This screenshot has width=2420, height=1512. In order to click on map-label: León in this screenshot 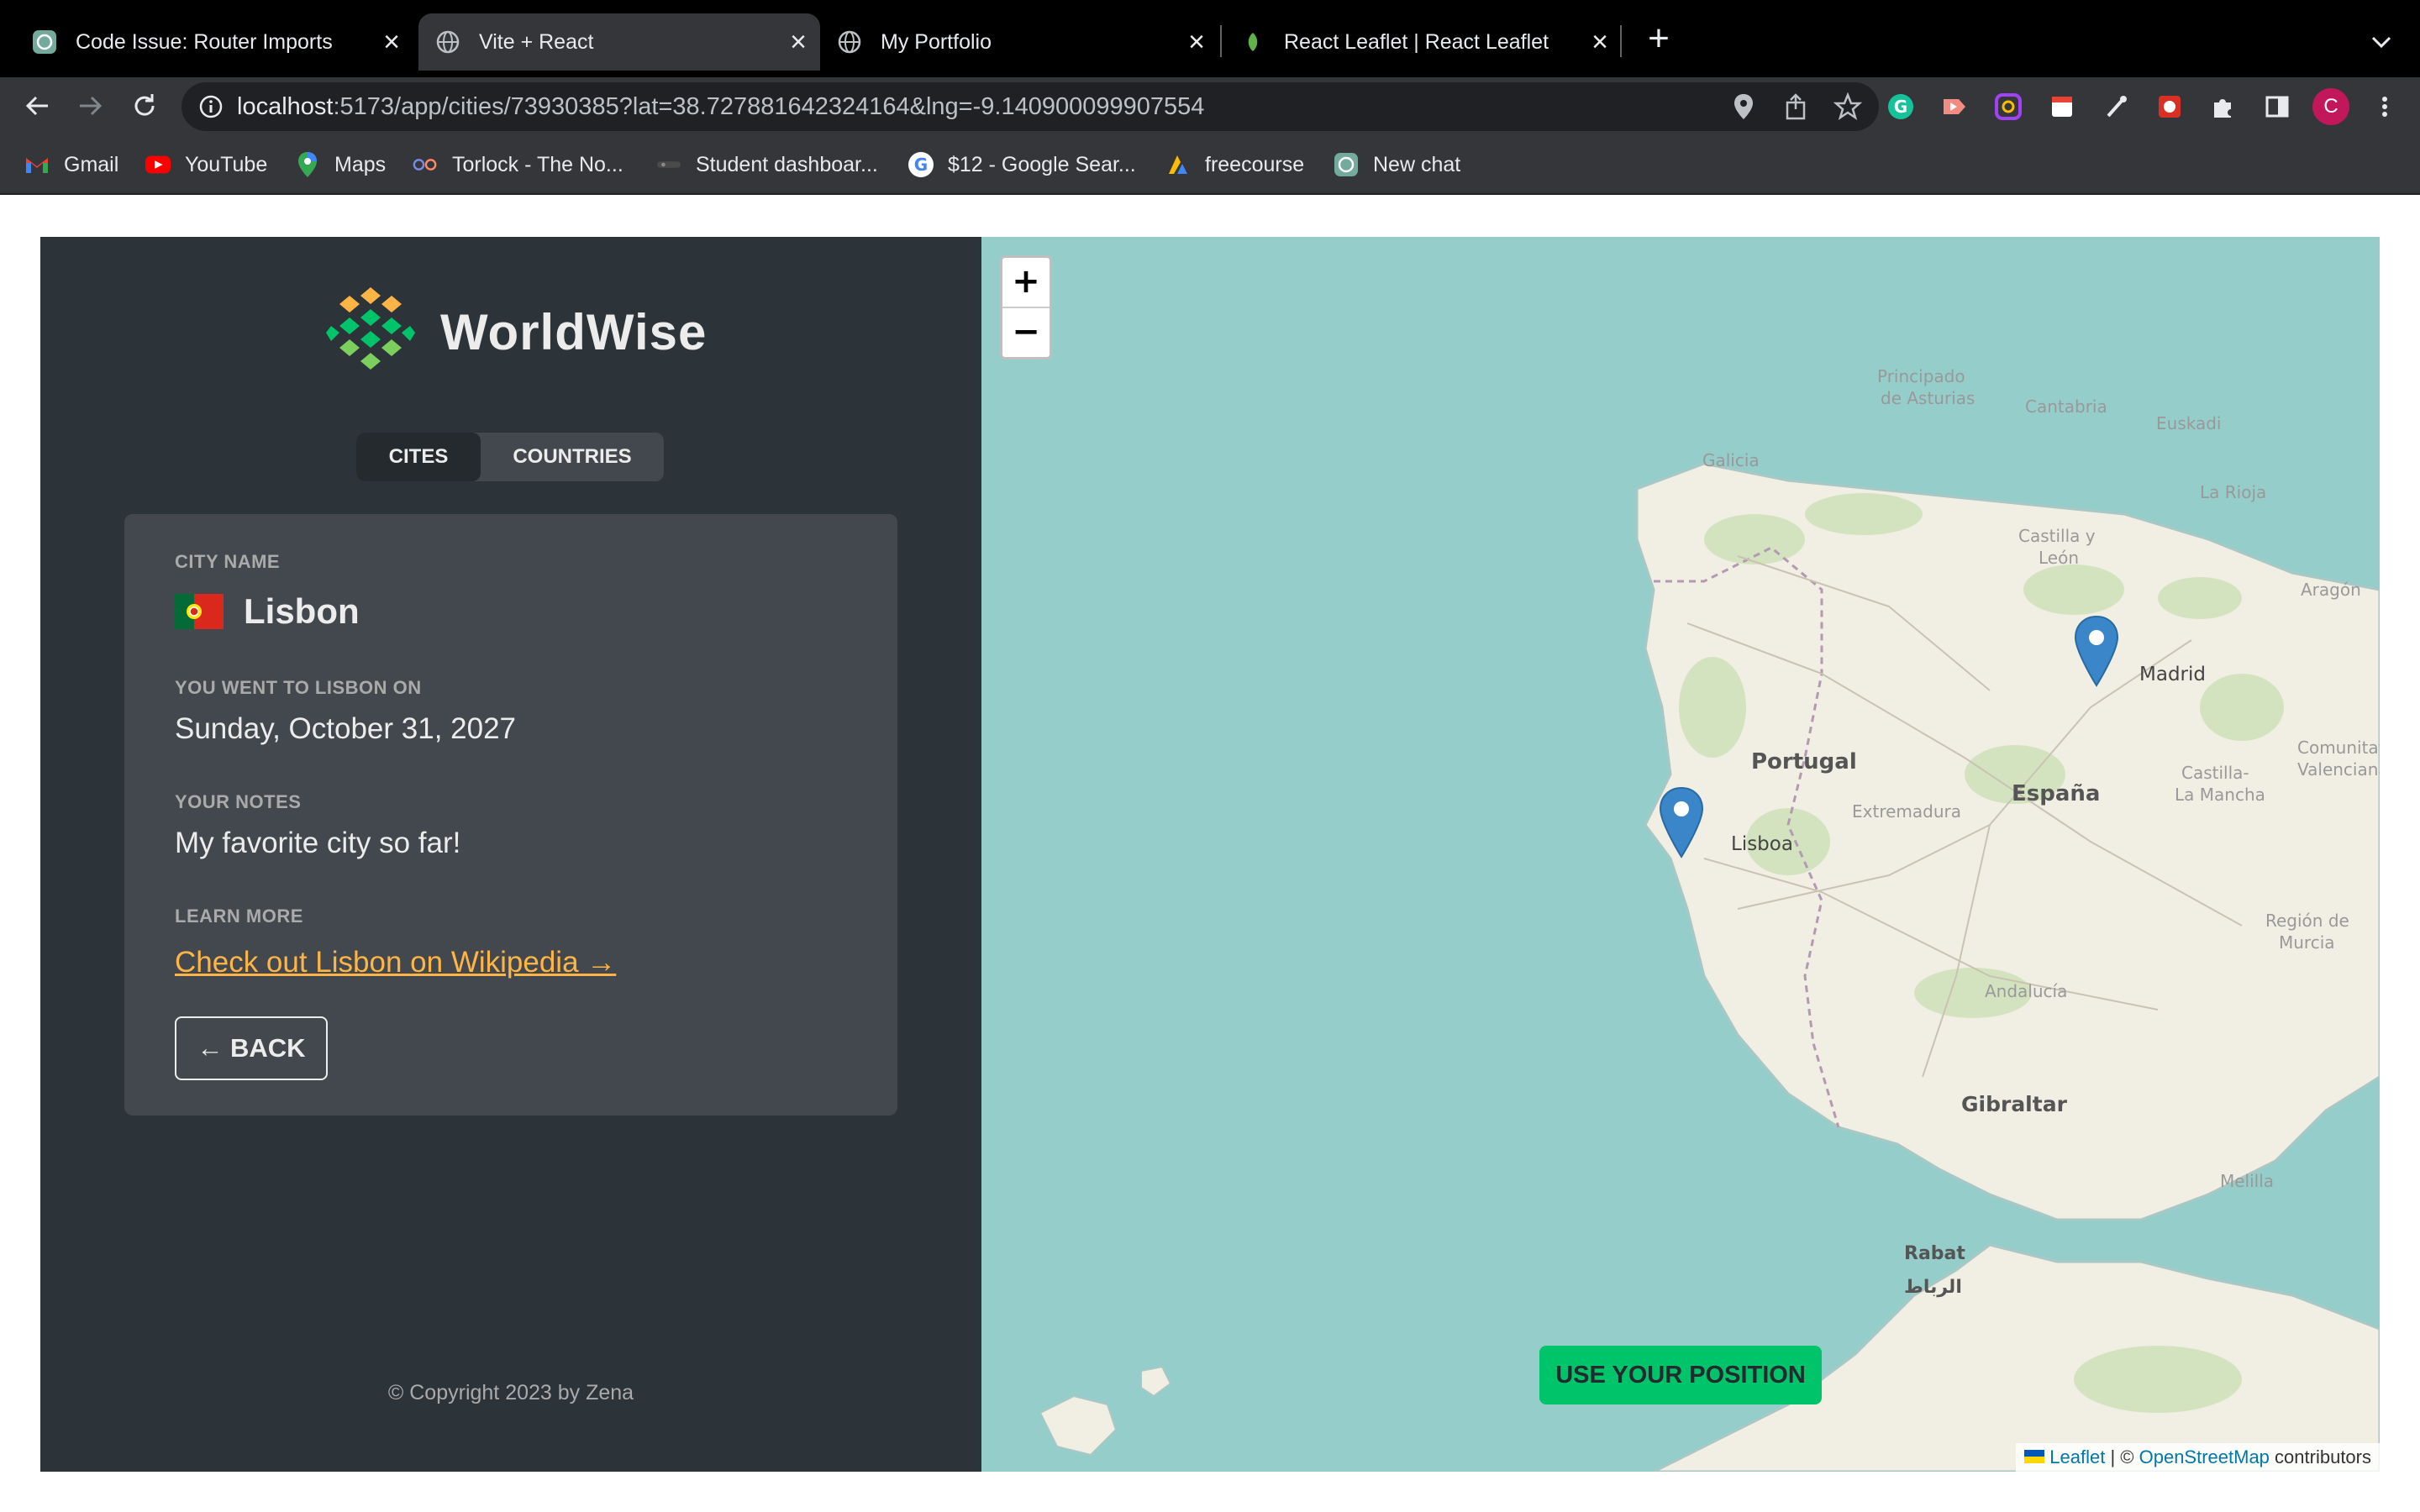, I will do `click(2059, 558)`.